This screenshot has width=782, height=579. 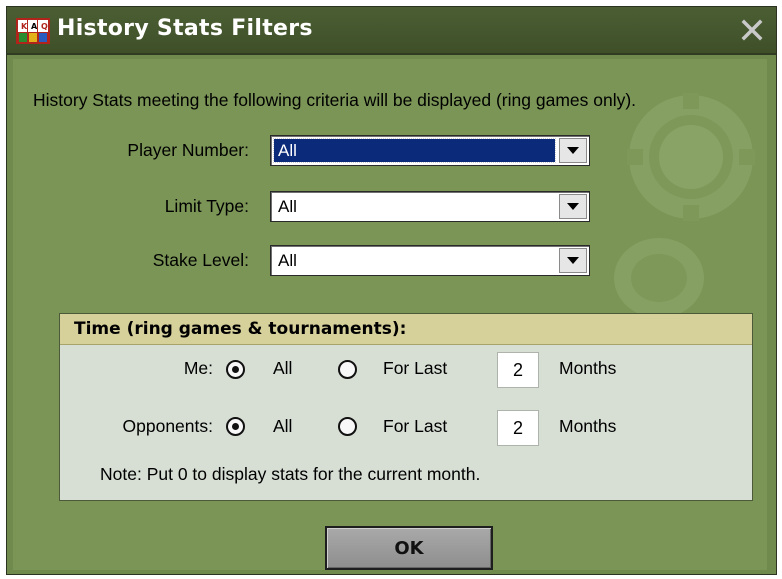 I want to click on opponents-for-last-label: For Last, so click(x=415, y=426).